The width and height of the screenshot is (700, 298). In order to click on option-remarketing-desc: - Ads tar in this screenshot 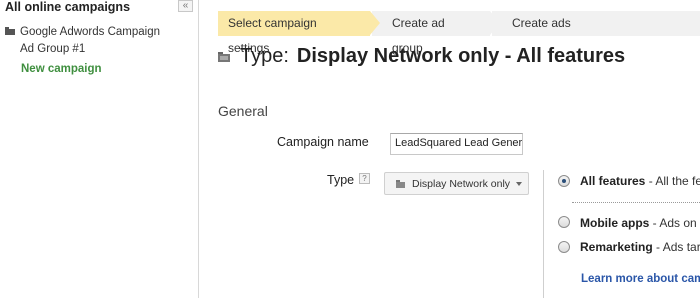, I will do `click(676, 247)`.